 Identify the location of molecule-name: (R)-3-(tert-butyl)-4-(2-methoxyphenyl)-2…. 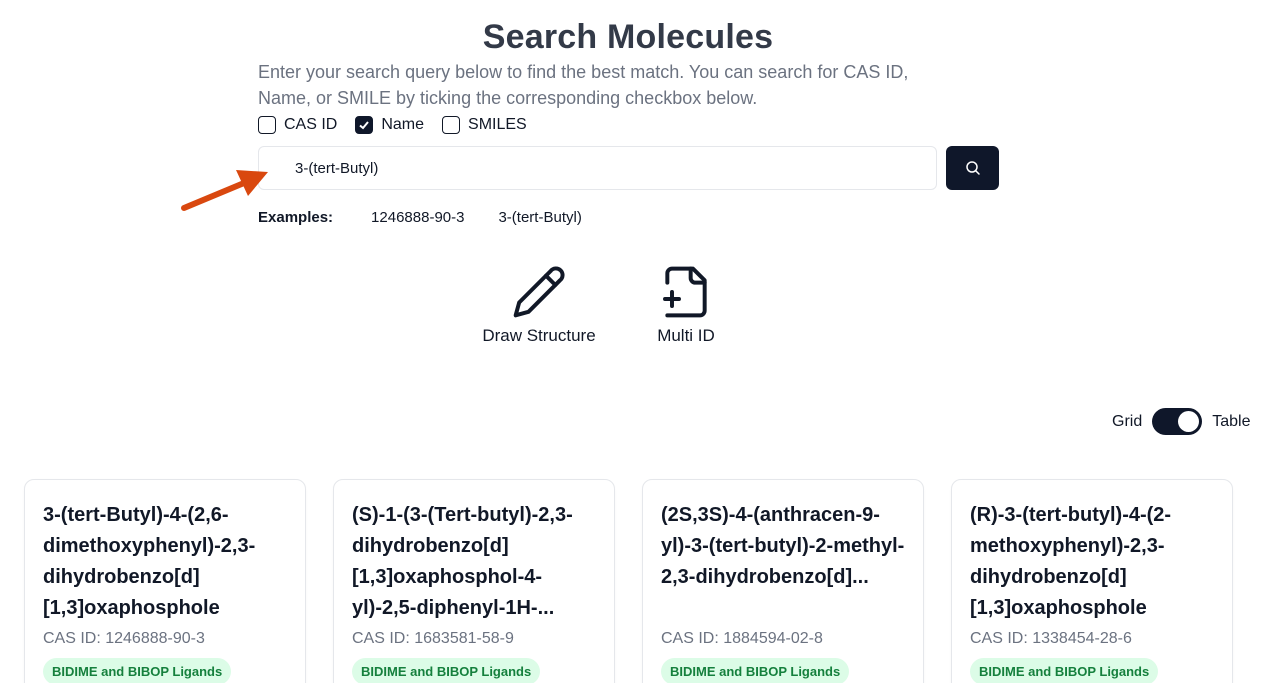
(1071, 561).